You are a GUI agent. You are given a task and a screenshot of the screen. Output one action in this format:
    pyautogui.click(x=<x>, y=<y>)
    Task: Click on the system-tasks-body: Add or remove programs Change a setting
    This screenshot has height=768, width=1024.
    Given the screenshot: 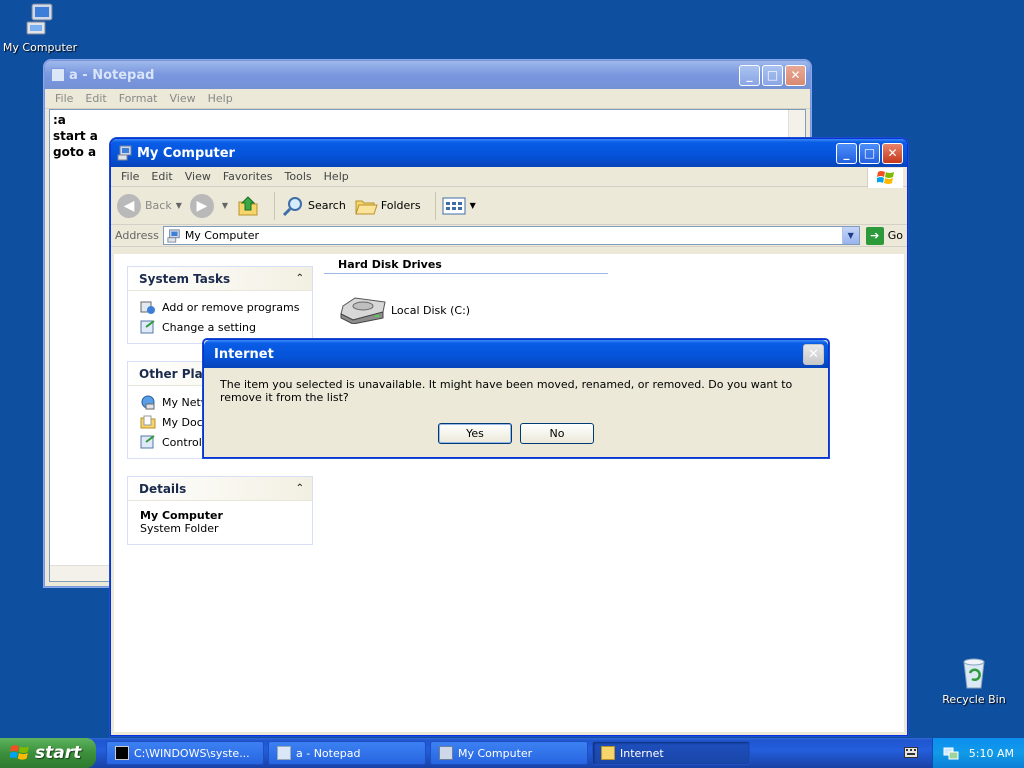 What is the action you would take?
    pyautogui.click(x=220, y=316)
    